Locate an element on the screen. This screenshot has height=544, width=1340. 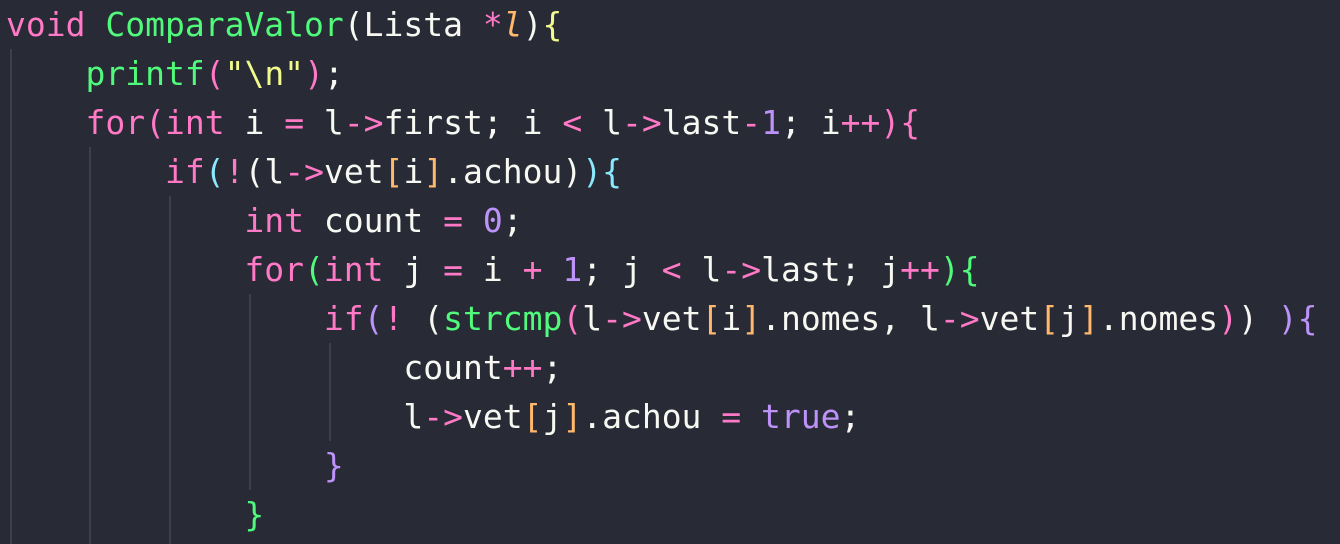
code-line: if(!(l->vet[i].achou)){ is located at coordinates (314, 171).